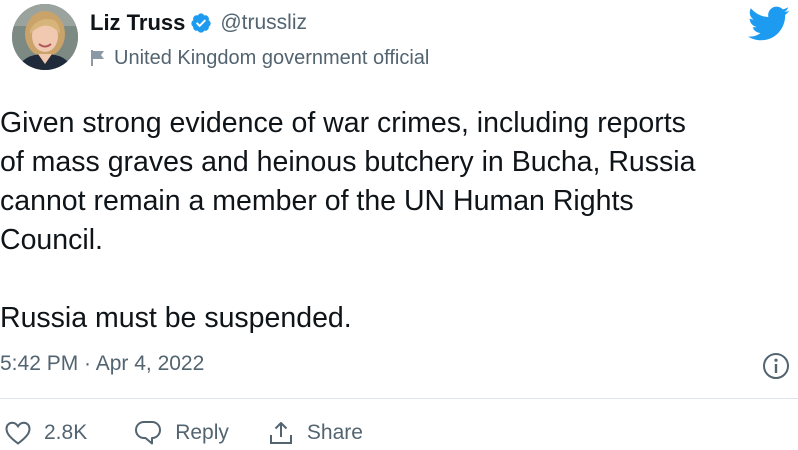 This screenshot has height=450, width=798. What do you see at coordinates (102, 364) in the screenshot?
I see `tweet-timestamp: 5:42 PM · Apr 4, 2022` at bounding box center [102, 364].